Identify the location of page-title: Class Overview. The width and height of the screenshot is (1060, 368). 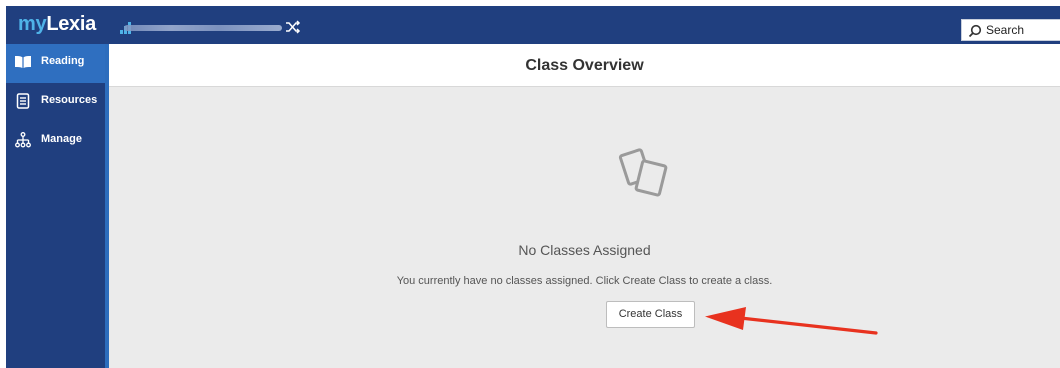
(584, 65).